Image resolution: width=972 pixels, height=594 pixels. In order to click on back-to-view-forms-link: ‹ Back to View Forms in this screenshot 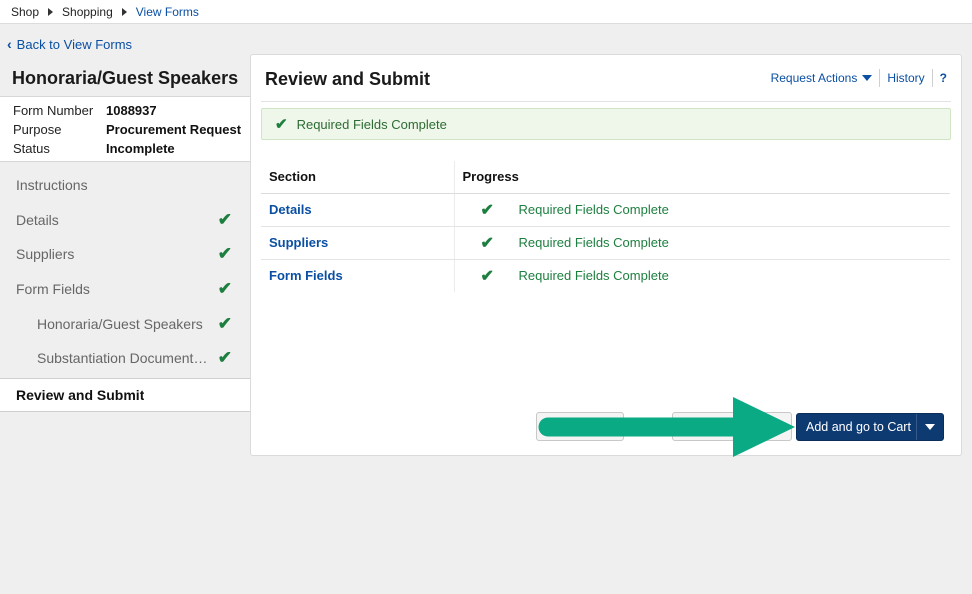, I will do `click(69, 44)`.